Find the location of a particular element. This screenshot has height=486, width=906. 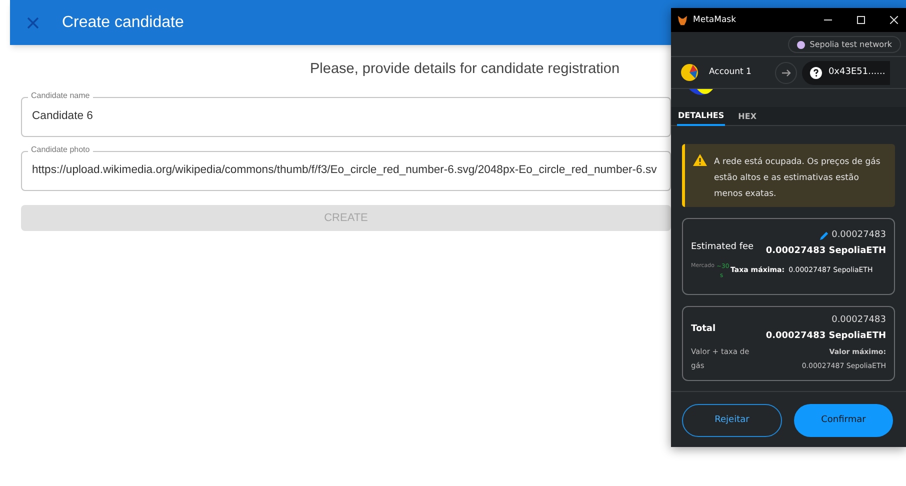

fee-amount: 0.00027483 is located at coordinates (859, 235).